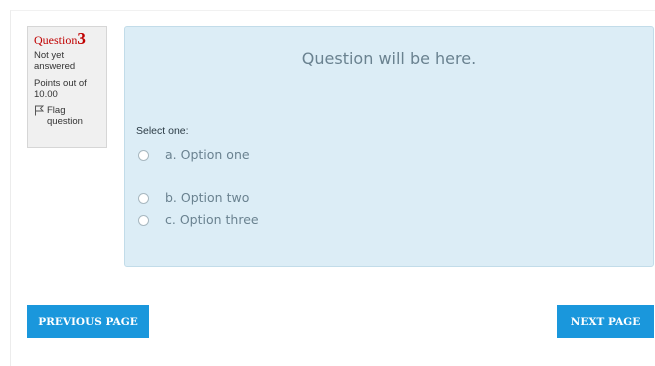  Describe the element at coordinates (81, 38) in the screenshot. I see `question-number-value: 3` at that location.